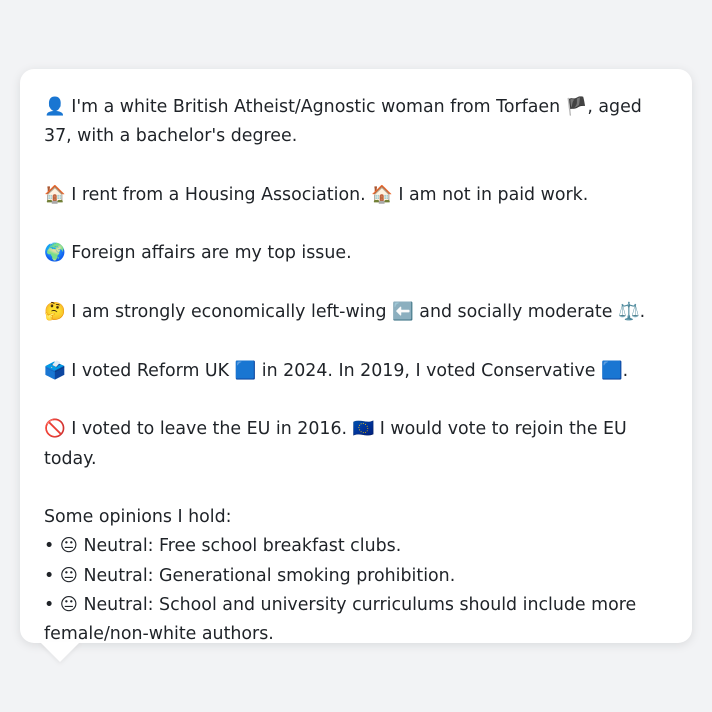 This screenshot has height=712, width=712. Describe the element at coordinates (642, 312) in the screenshot. I see `ideology-period: .` at that location.